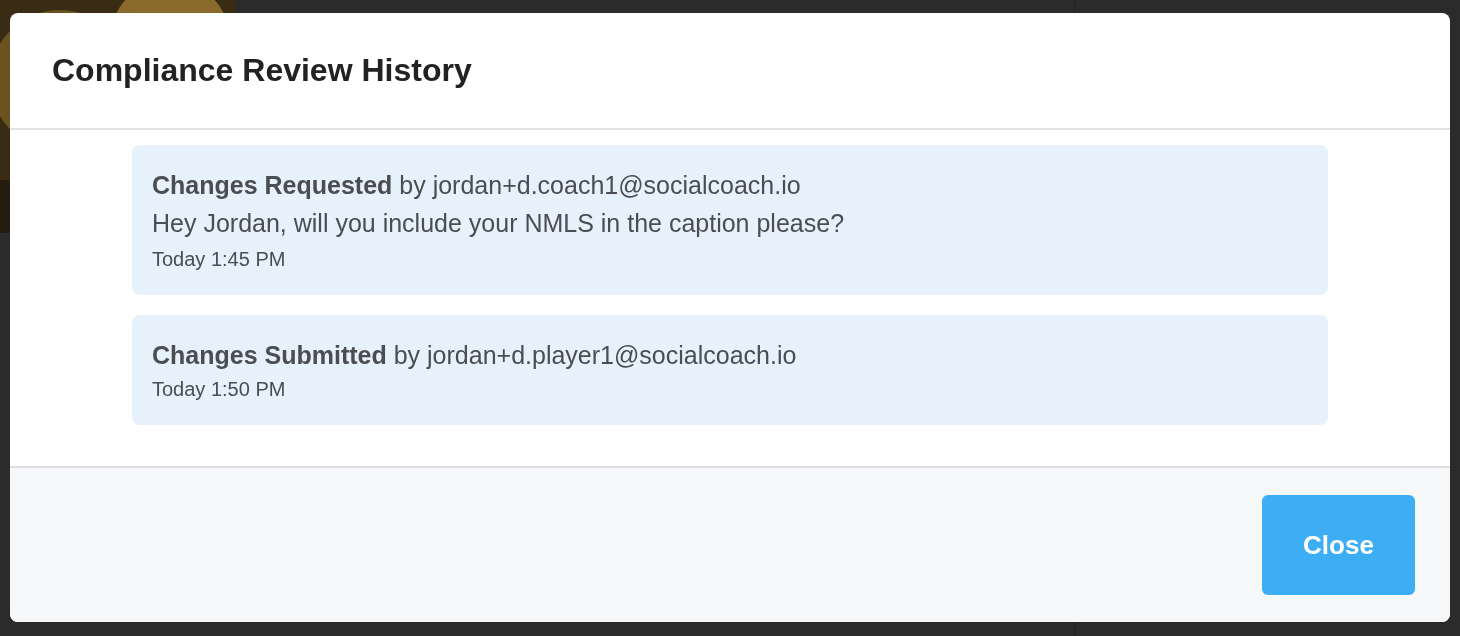  What do you see at coordinates (262, 70) in the screenshot?
I see `dialog-title: Compliance Review History` at bounding box center [262, 70].